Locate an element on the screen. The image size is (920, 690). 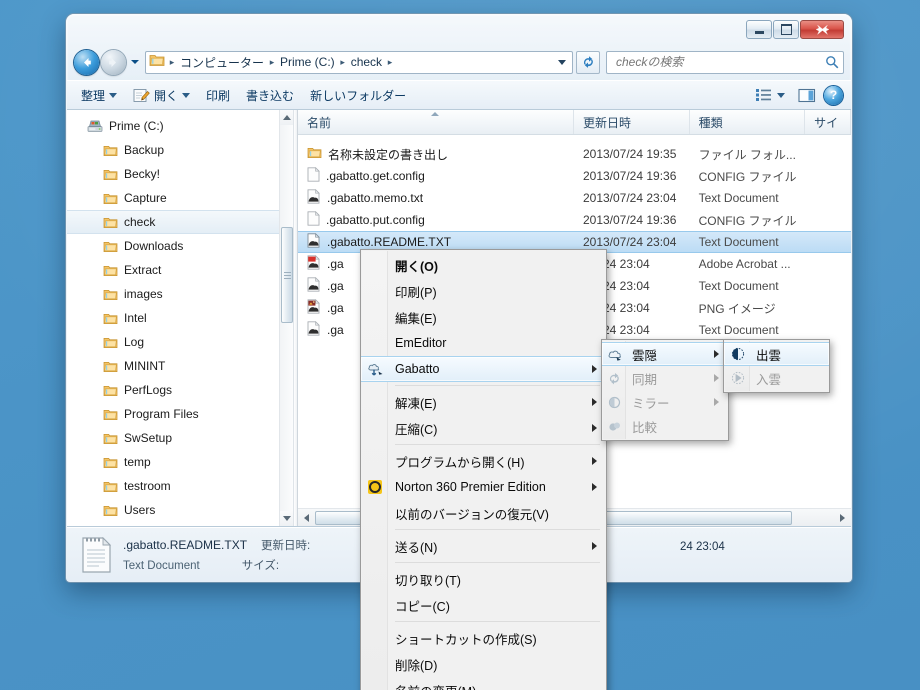
chevron-up-icon is located at coordinates (286, 117).